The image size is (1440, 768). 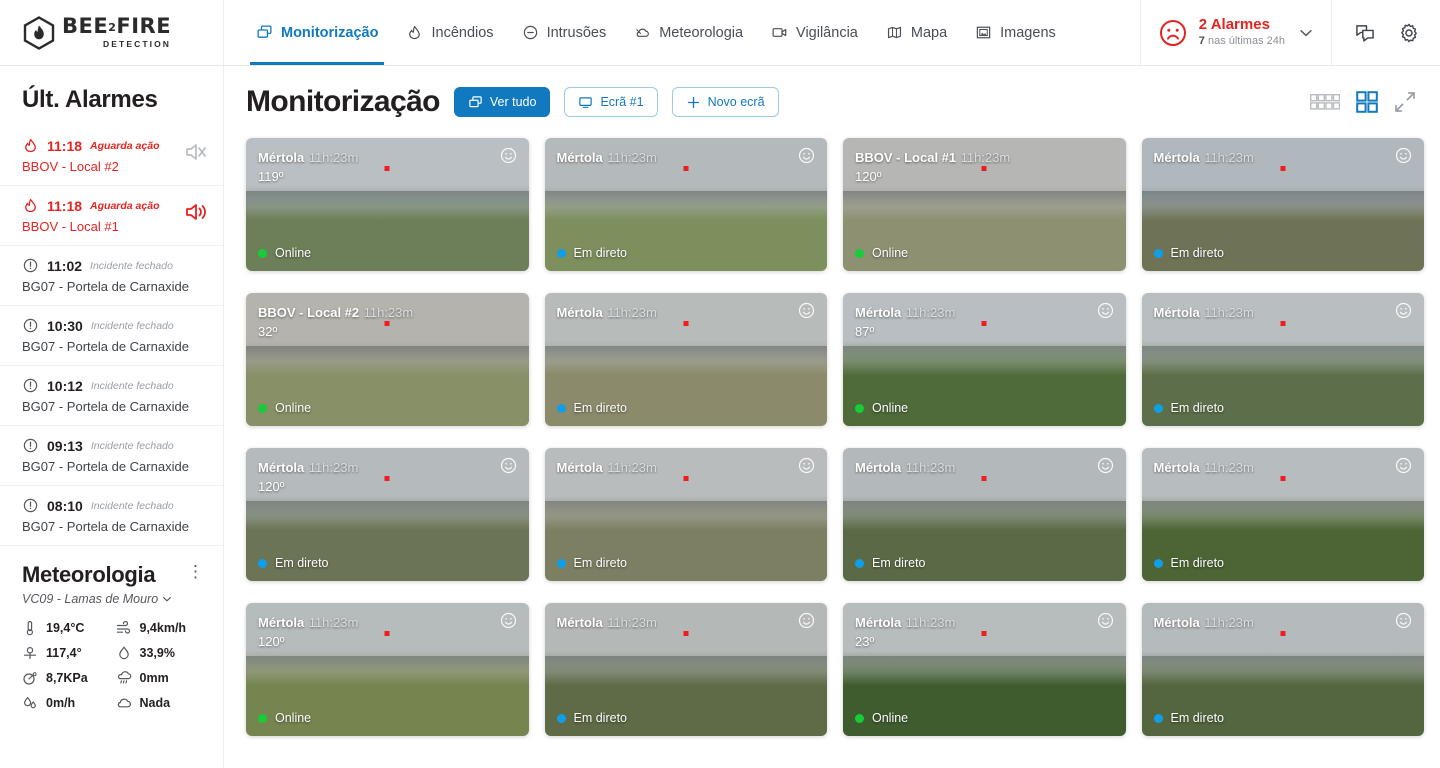 I want to click on brand-name-fire: FIRE, so click(x=144, y=26).